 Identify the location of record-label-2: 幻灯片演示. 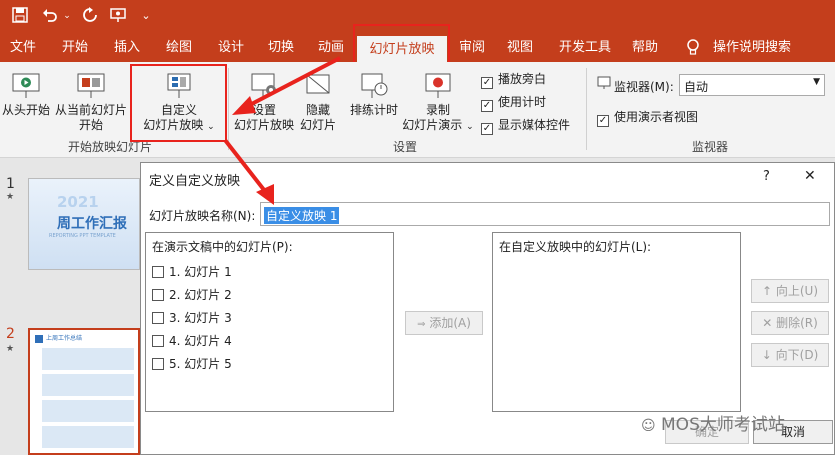
(432, 125).